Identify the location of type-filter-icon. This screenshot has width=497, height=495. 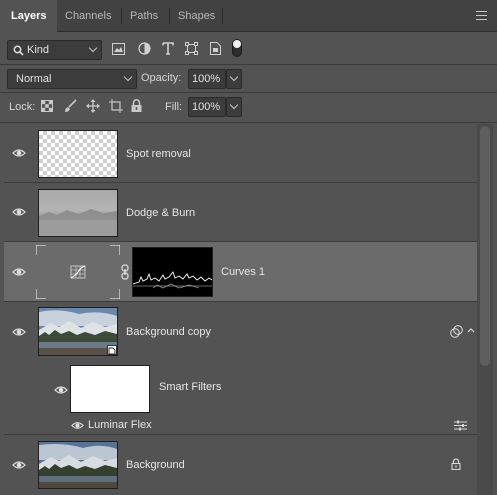
(168, 48).